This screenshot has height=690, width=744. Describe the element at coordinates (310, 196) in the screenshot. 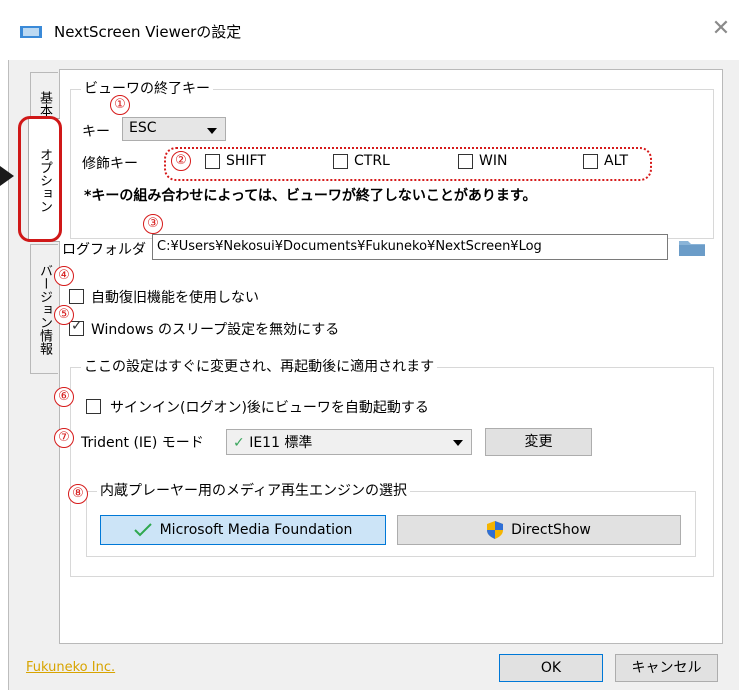

I see `exit-key-warning: *キーの組み合わせによっては、ビューワが終了しないことがあります。` at that location.